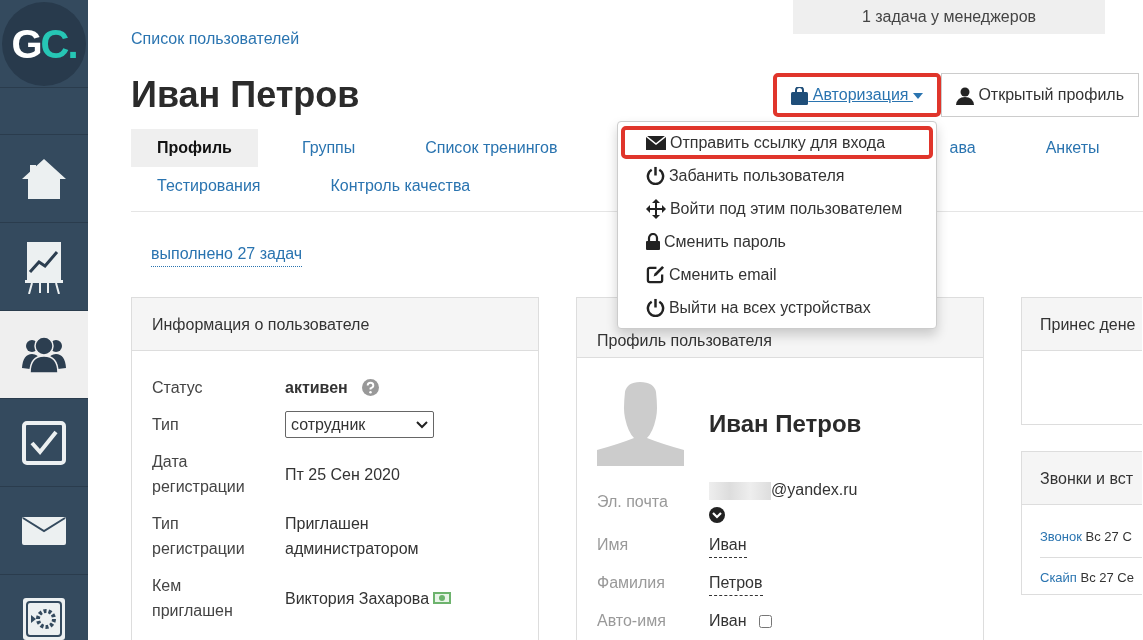 This screenshot has width=1143, height=640. Describe the element at coordinates (717, 514) in the screenshot. I see `chevron-circle-icon` at that location.